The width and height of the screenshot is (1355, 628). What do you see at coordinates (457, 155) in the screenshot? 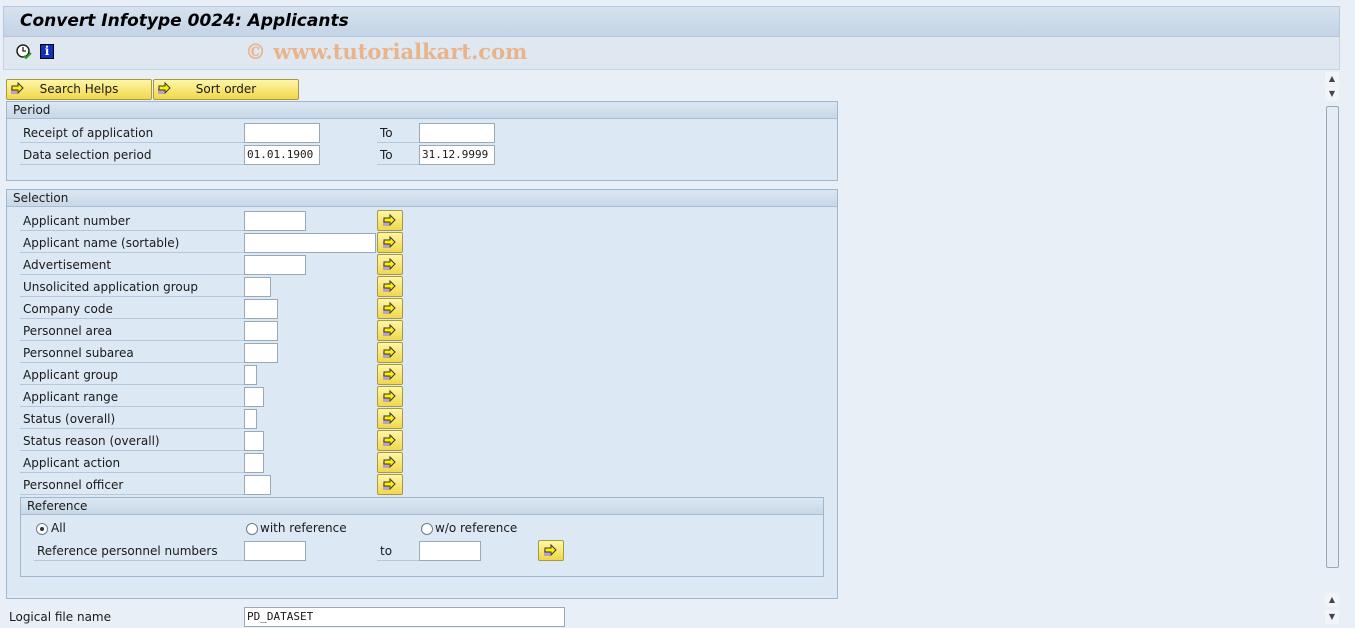
I see `period-to-input: 31.12.9999` at bounding box center [457, 155].